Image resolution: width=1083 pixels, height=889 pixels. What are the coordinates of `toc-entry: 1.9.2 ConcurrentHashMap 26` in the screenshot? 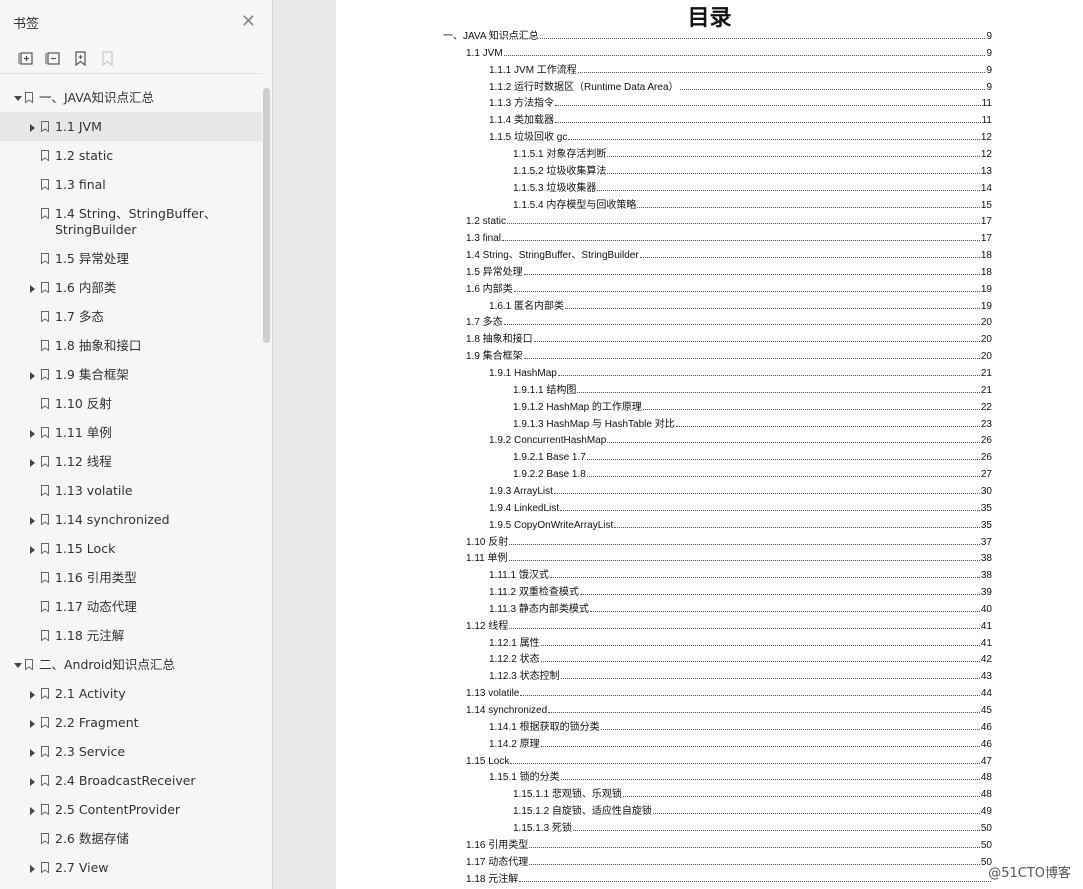 It's located at (740, 439).